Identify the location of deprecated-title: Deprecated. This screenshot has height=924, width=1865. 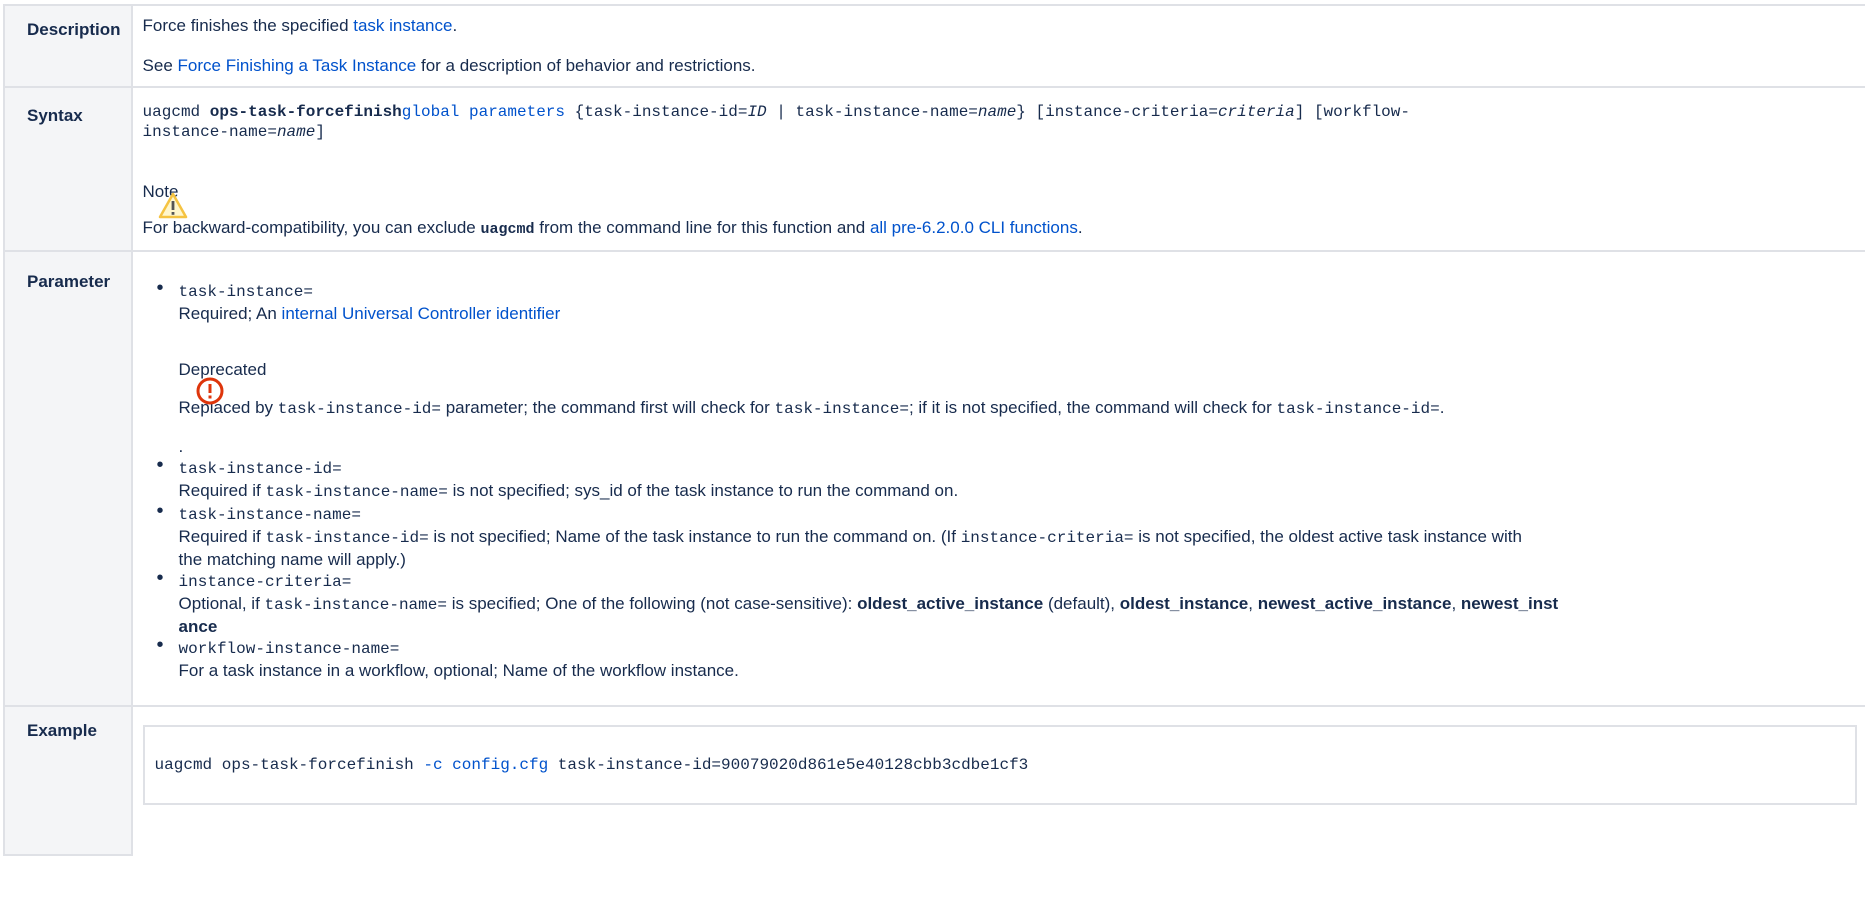
(222, 369).